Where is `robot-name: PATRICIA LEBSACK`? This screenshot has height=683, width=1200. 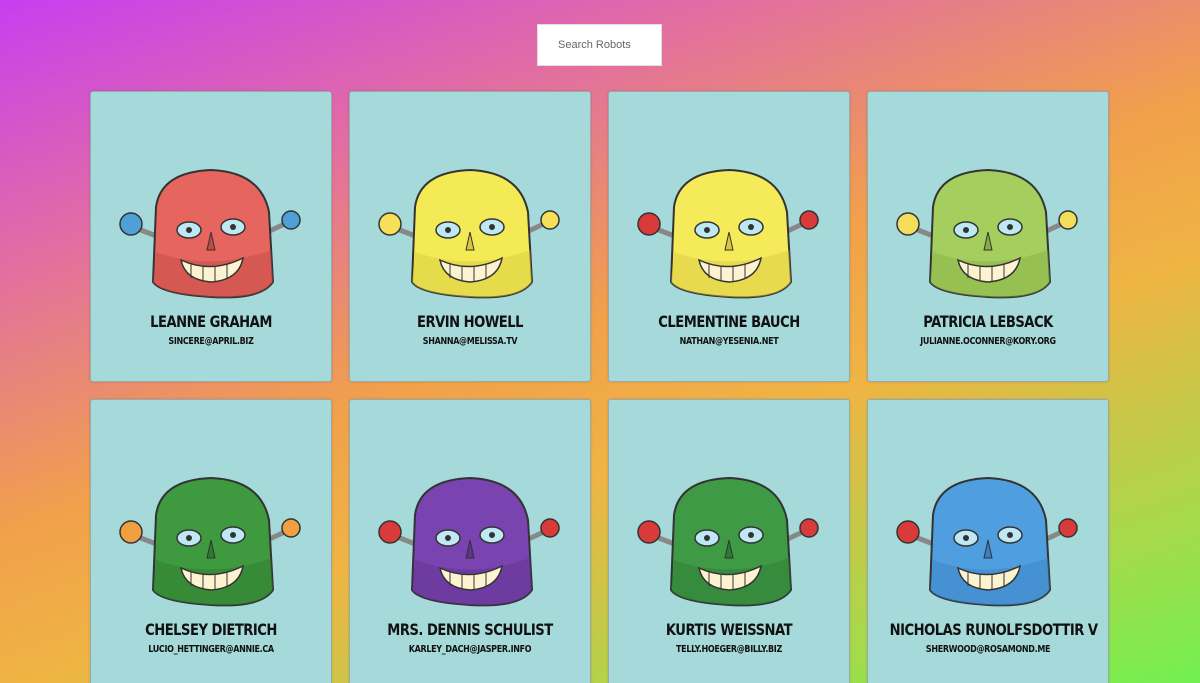 robot-name: PATRICIA LEBSACK is located at coordinates (988, 321).